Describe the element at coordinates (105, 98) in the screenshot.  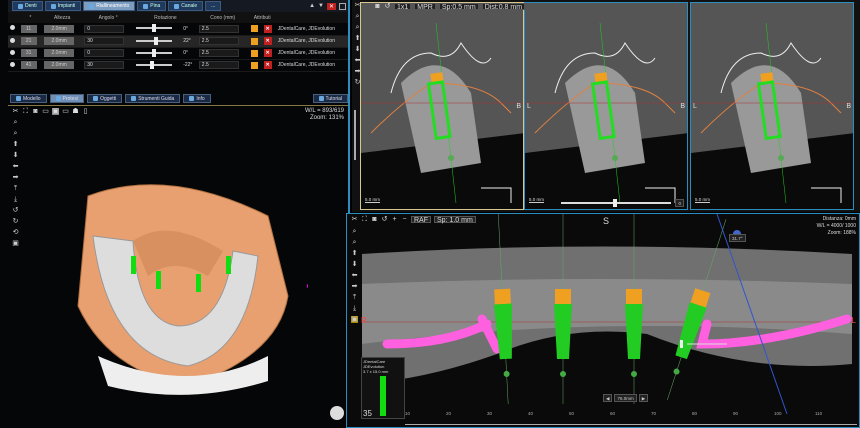
I see `tab-oggetti: Oggetti` at that location.